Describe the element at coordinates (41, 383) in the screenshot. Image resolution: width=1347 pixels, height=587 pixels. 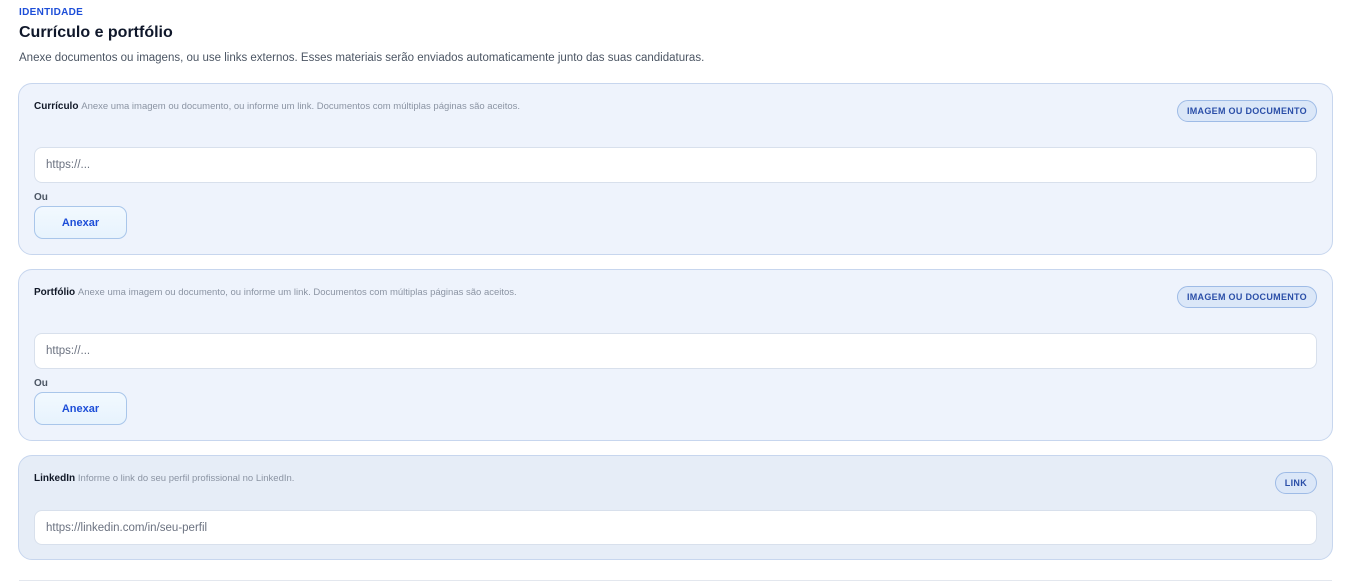
I see `portfolio-or-label: Ou` at that location.